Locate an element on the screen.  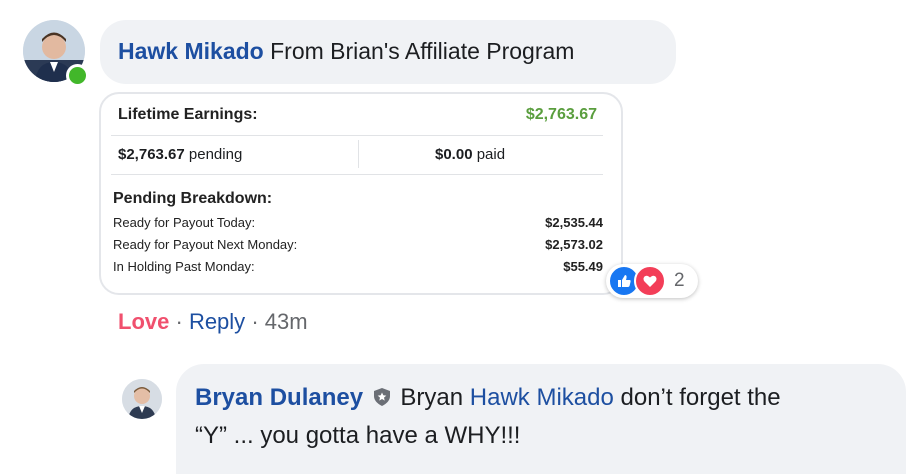
reactions-summary: 2 is located at coordinates (652, 281).